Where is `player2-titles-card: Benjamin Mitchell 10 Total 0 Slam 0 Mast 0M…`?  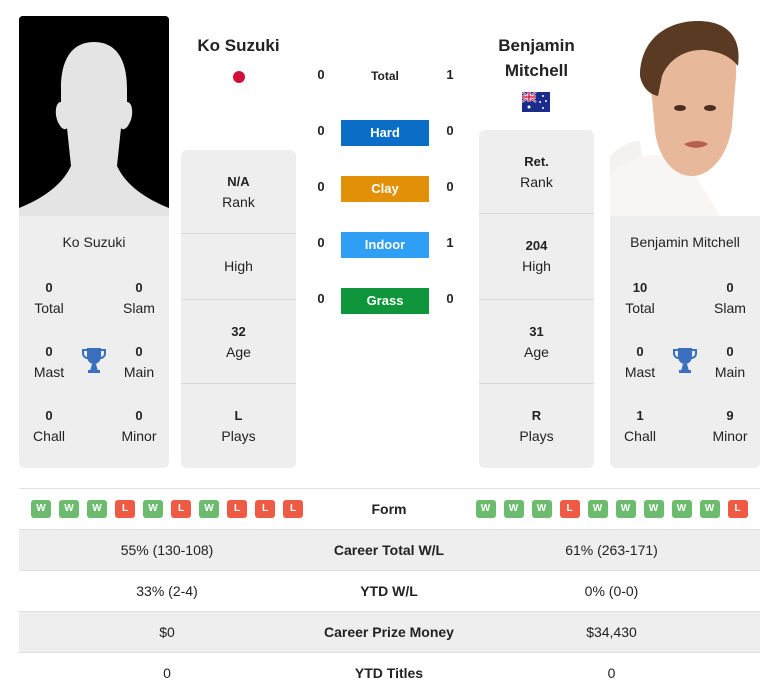
player2-titles-card: Benjamin Mitchell 10 Total 0 Slam 0 Mast 0M… is located at coordinates (685, 342).